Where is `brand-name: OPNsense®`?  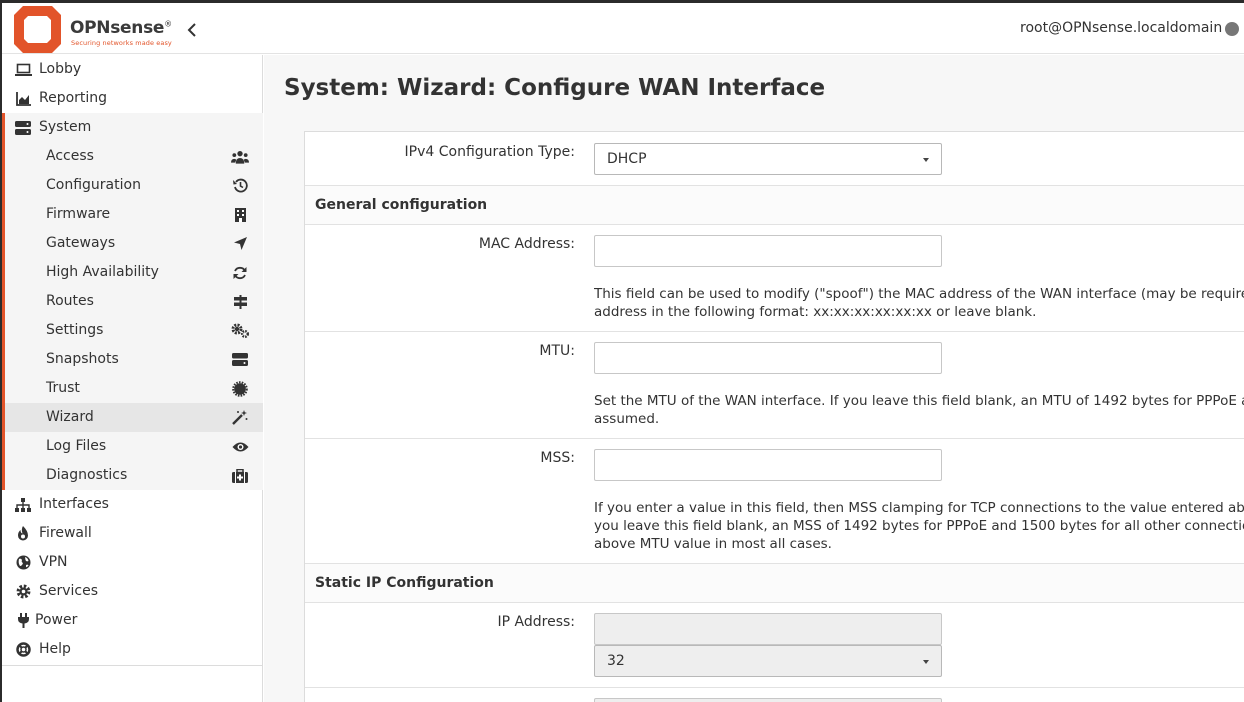 brand-name: OPNsense® is located at coordinates (121, 28).